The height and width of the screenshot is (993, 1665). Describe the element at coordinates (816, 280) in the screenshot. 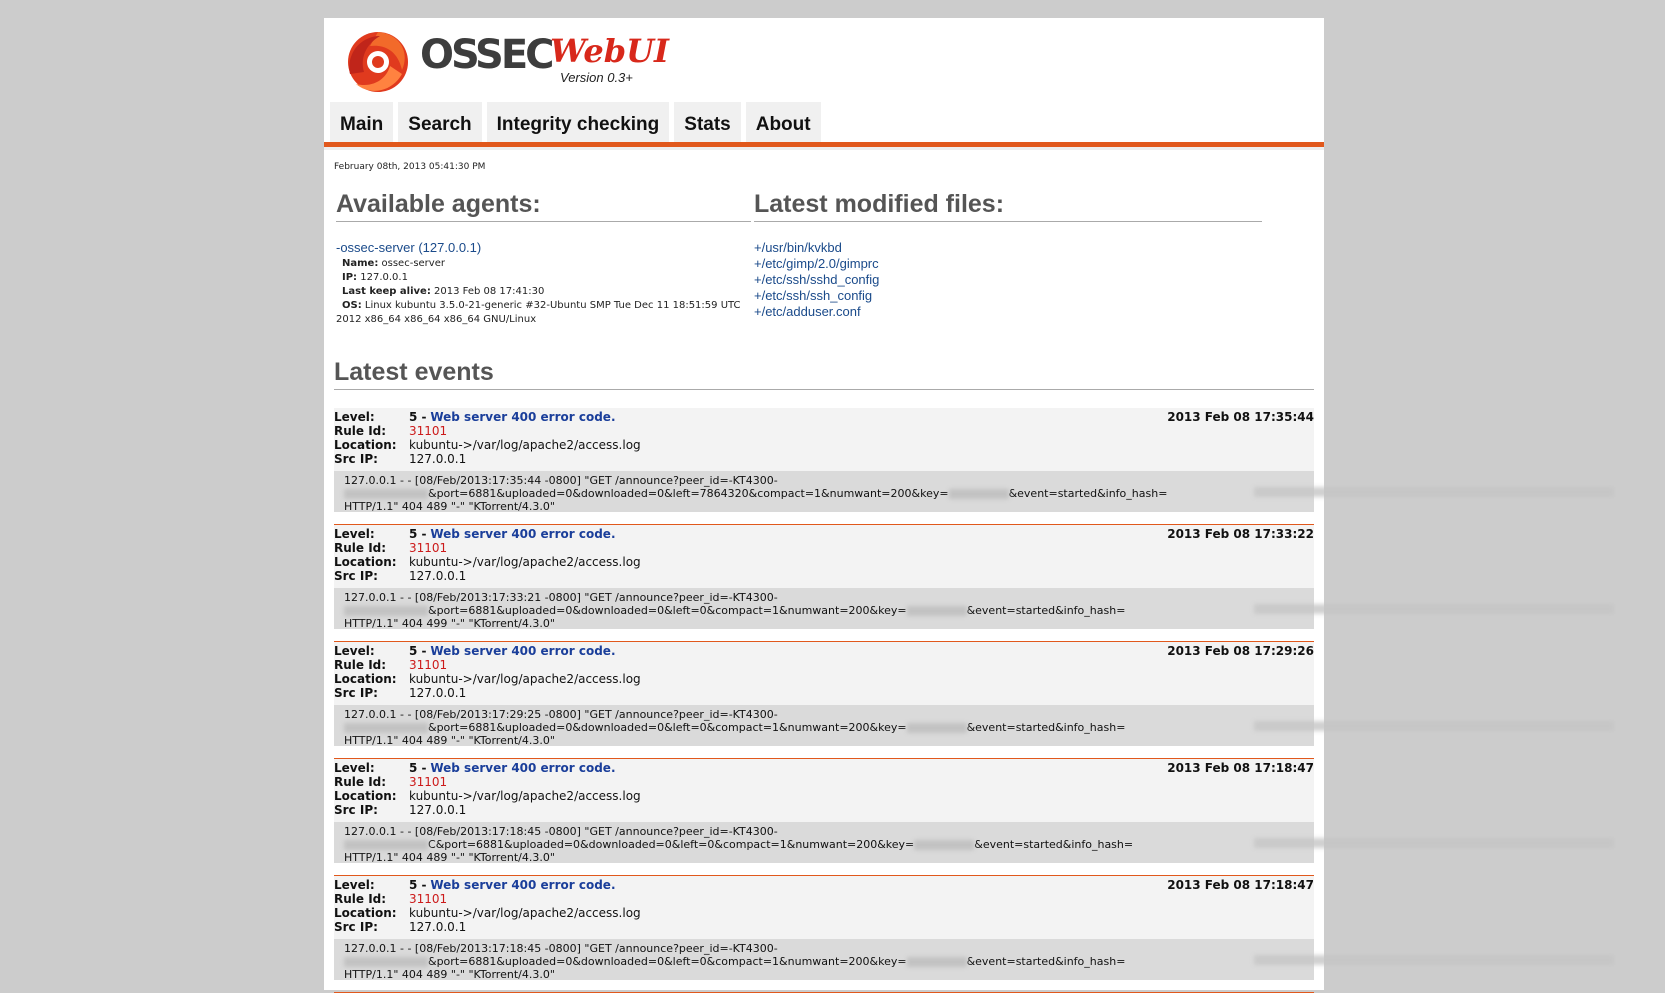

I see `file-link: +/etc/ssh/sshd_config` at that location.